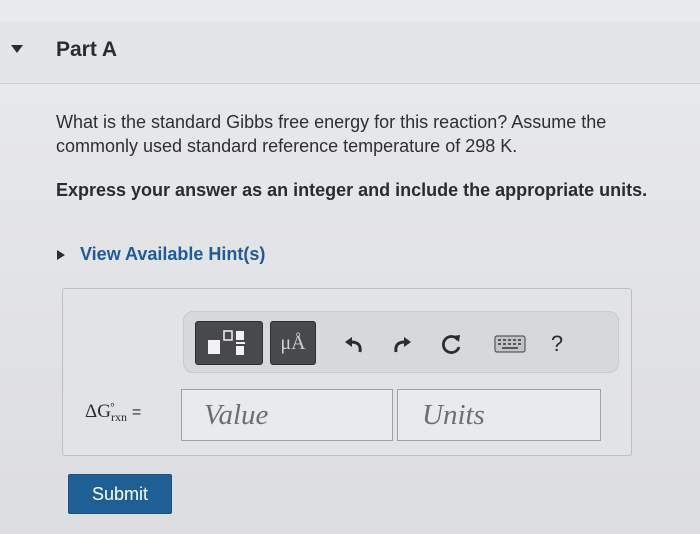 This screenshot has height=534, width=700. What do you see at coordinates (287, 415) in the screenshot?
I see `value-input` at bounding box center [287, 415].